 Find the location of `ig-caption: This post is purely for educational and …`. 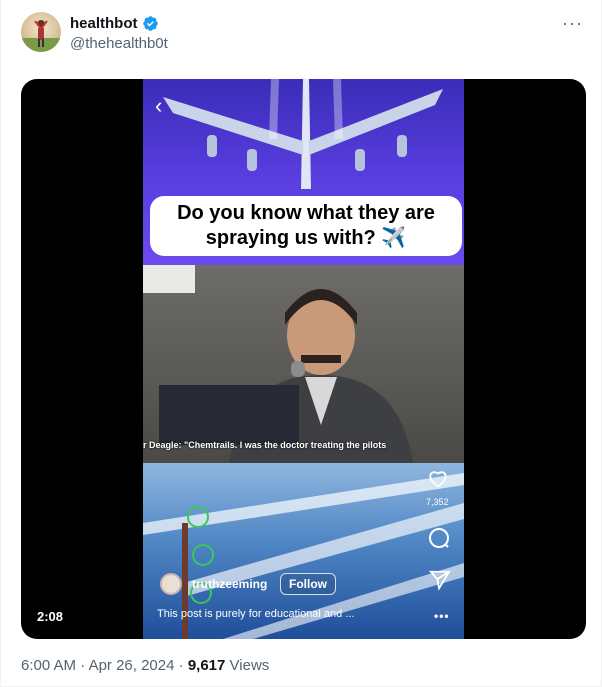

ig-caption: This post is purely for educational and … is located at coordinates (256, 614).